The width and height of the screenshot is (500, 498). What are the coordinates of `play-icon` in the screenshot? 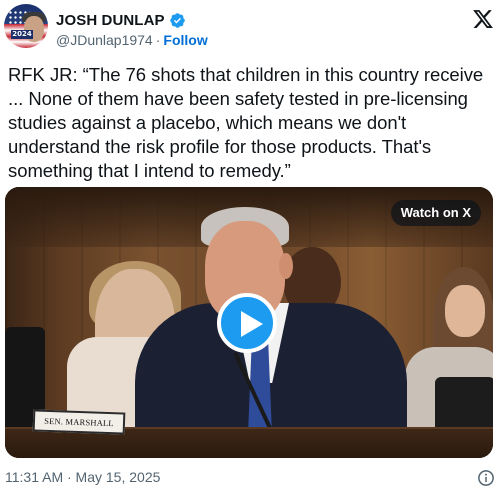 It's located at (252, 324).